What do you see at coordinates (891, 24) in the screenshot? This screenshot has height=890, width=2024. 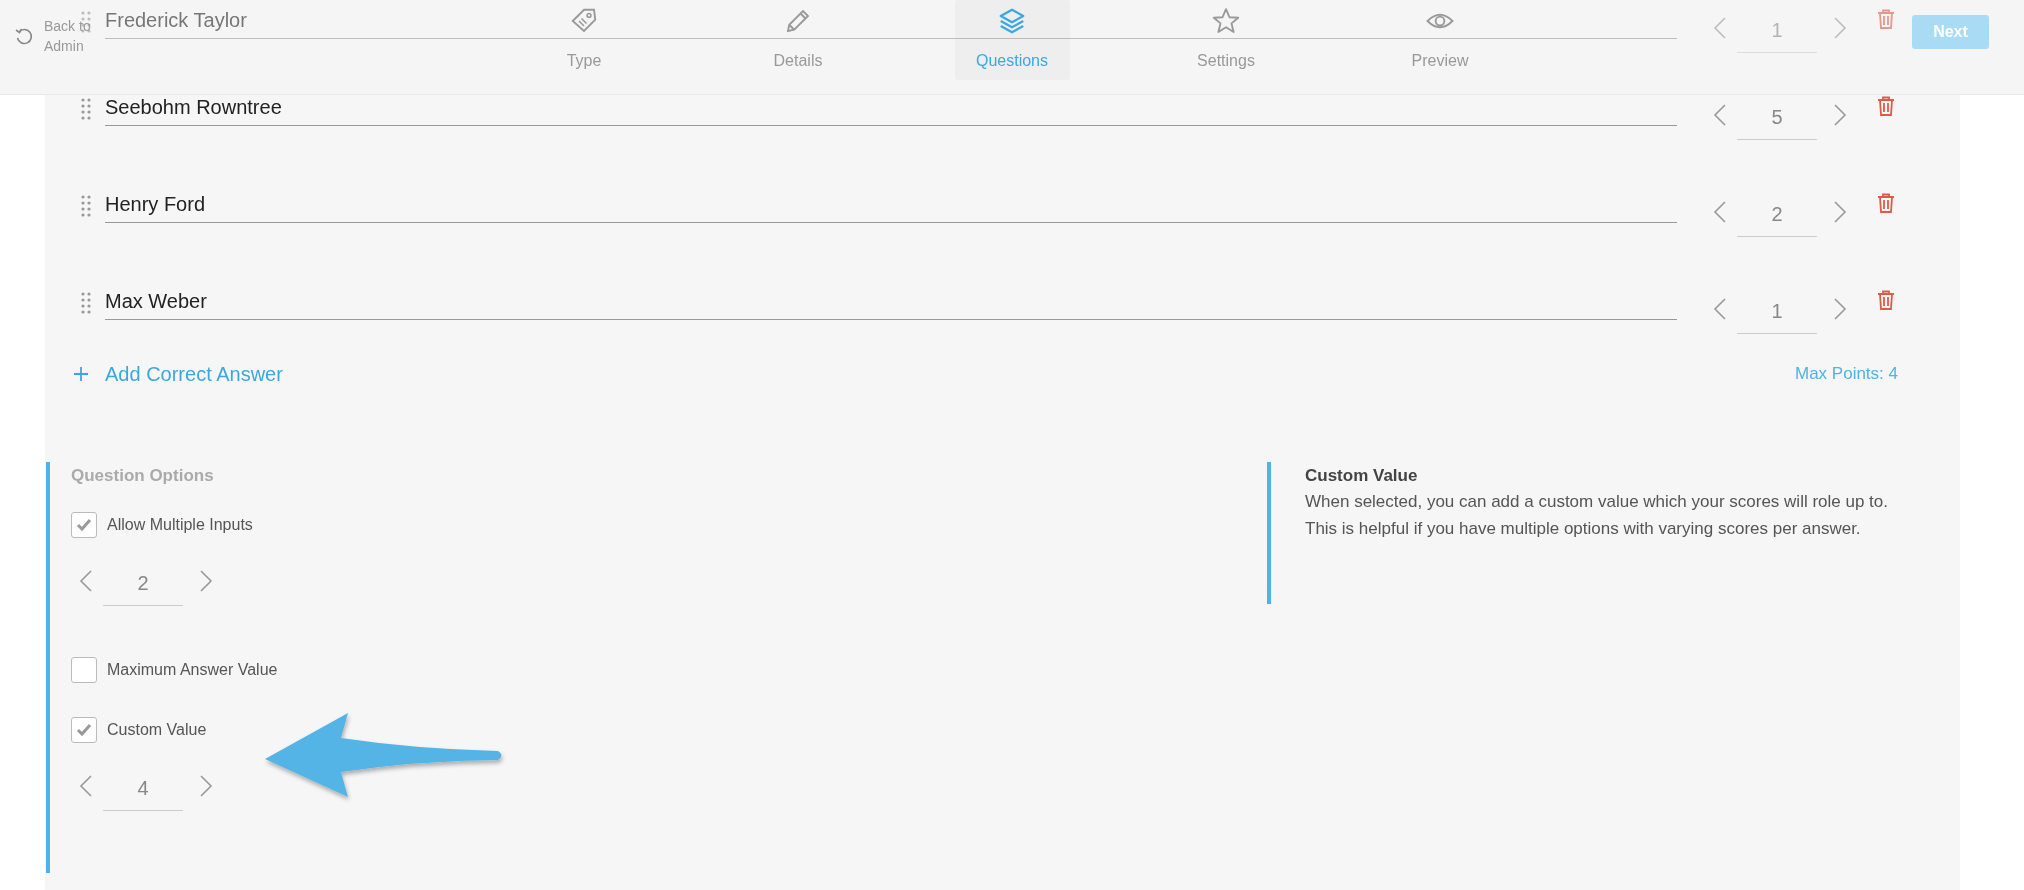 I see `answer-field: Frederick Taylor` at bounding box center [891, 24].